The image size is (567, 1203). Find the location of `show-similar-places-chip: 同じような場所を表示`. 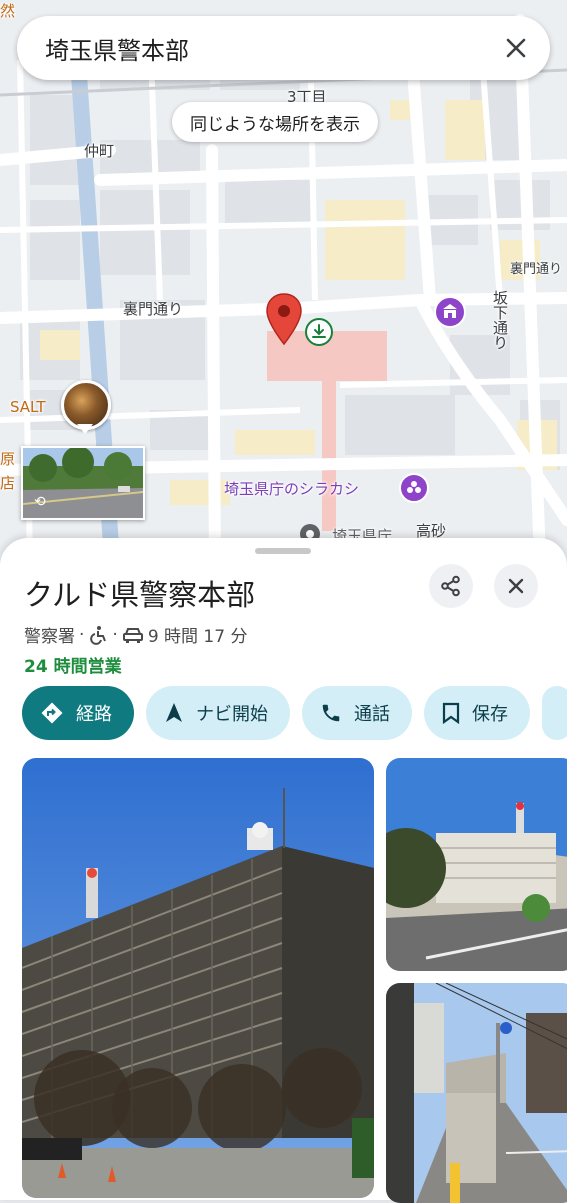

show-similar-places-chip: 同じような場所を表示 is located at coordinates (275, 122).